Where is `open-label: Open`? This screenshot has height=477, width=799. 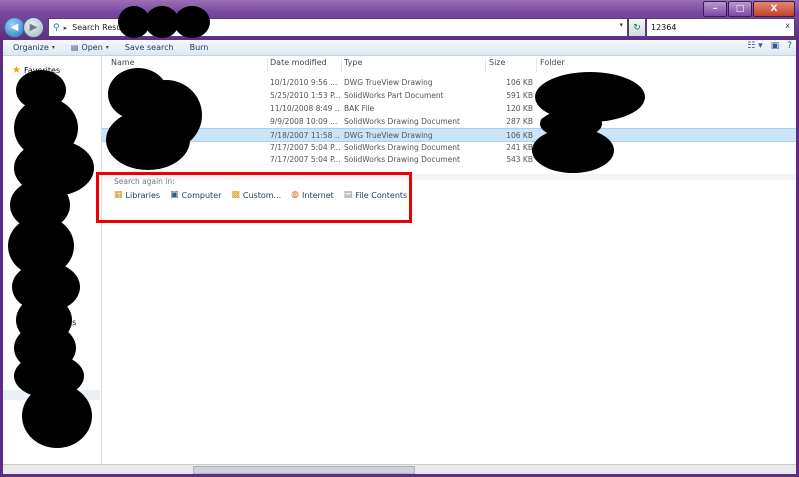
open-label: Open is located at coordinates (92, 47).